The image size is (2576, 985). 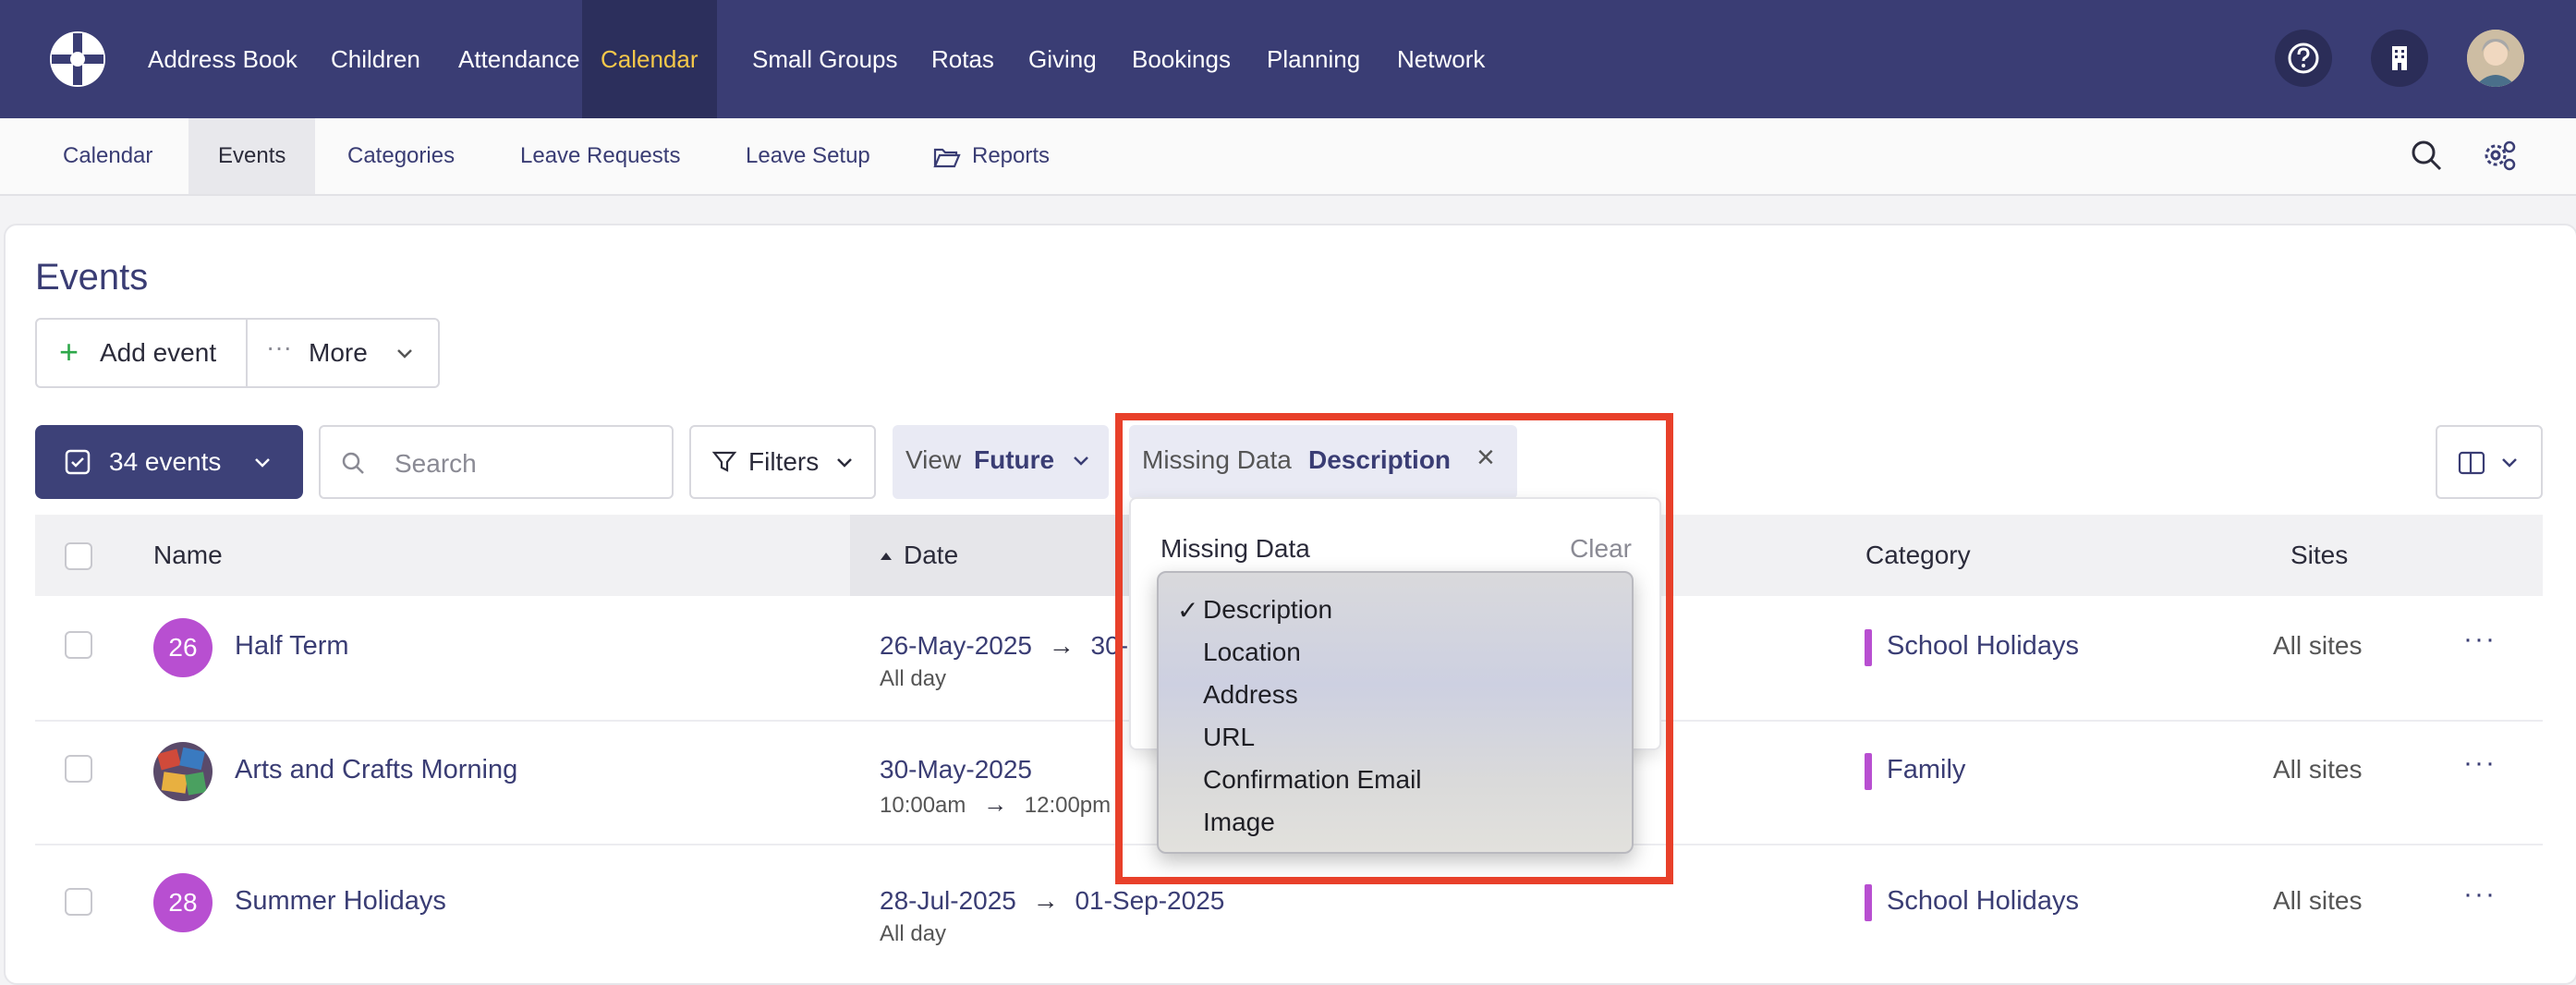 What do you see at coordinates (1926, 770) in the screenshot?
I see `event-category: Family` at bounding box center [1926, 770].